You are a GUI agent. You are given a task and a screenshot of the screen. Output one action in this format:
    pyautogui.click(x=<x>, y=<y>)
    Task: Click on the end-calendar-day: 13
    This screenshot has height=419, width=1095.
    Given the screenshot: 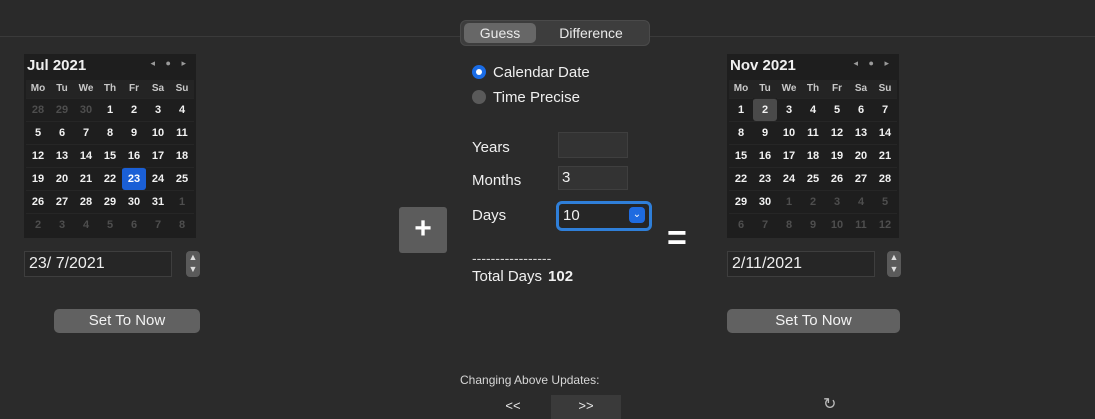 What is the action you would take?
    pyautogui.click(x=861, y=132)
    